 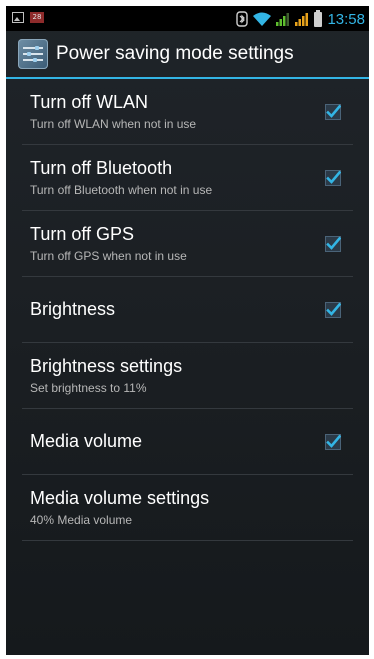 What do you see at coordinates (187, 442) in the screenshot?
I see `setting-media-volume: Media volume` at bounding box center [187, 442].